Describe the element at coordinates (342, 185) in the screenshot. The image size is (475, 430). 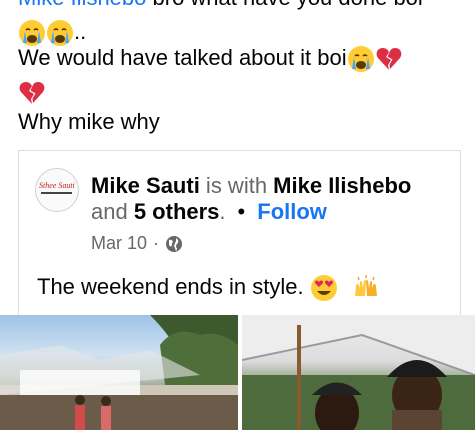
I see `tagged-name-link: Mike Ilishebo` at that location.